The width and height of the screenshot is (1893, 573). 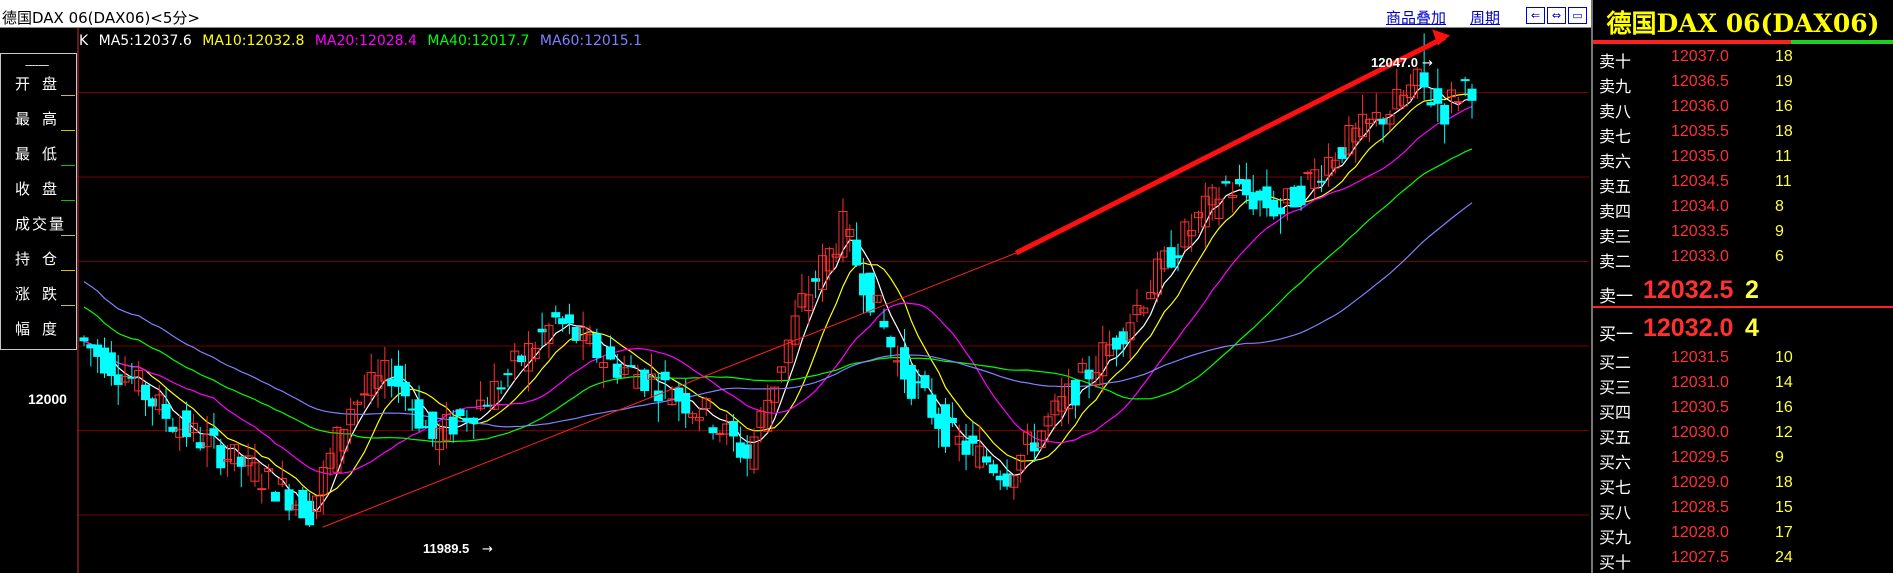 What do you see at coordinates (145, 41) in the screenshot?
I see `ma5-value: MA5:12037.6` at bounding box center [145, 41].